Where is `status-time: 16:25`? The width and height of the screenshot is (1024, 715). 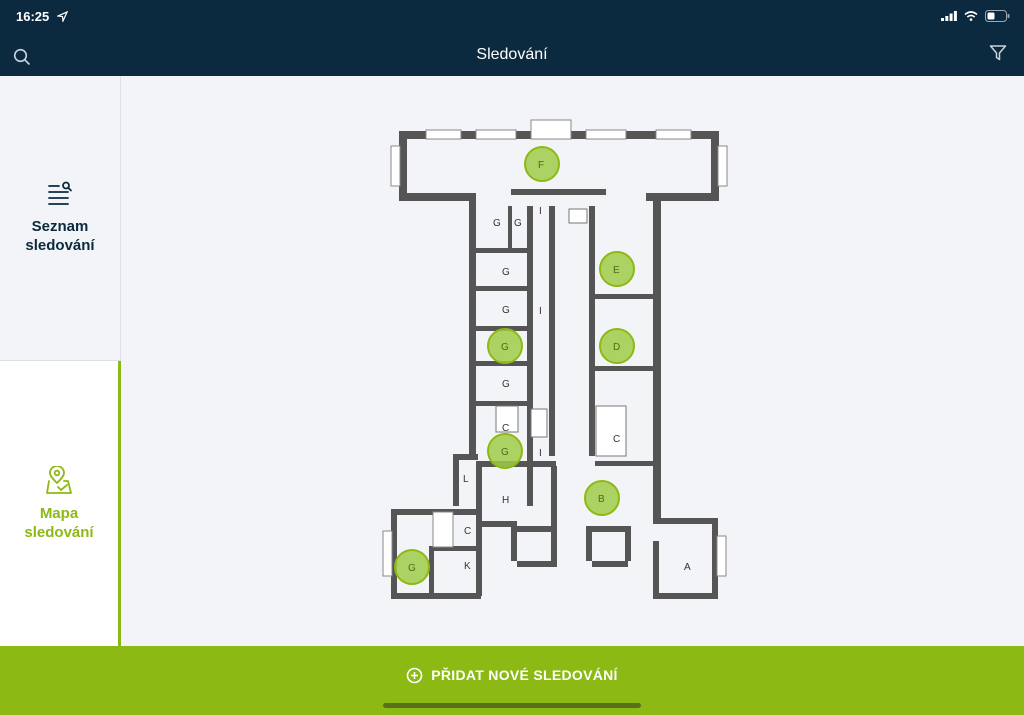 status-time: 16:25 is located at coordinates (42, 16).